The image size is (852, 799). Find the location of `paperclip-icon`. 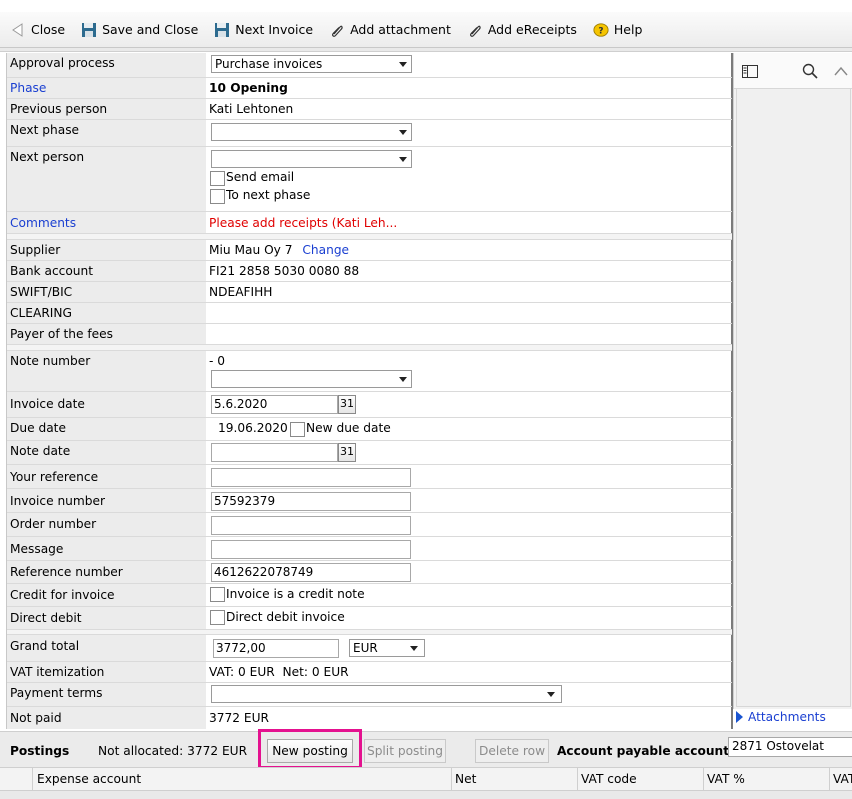

paperclip-icon is located at coordinates (475, 30).